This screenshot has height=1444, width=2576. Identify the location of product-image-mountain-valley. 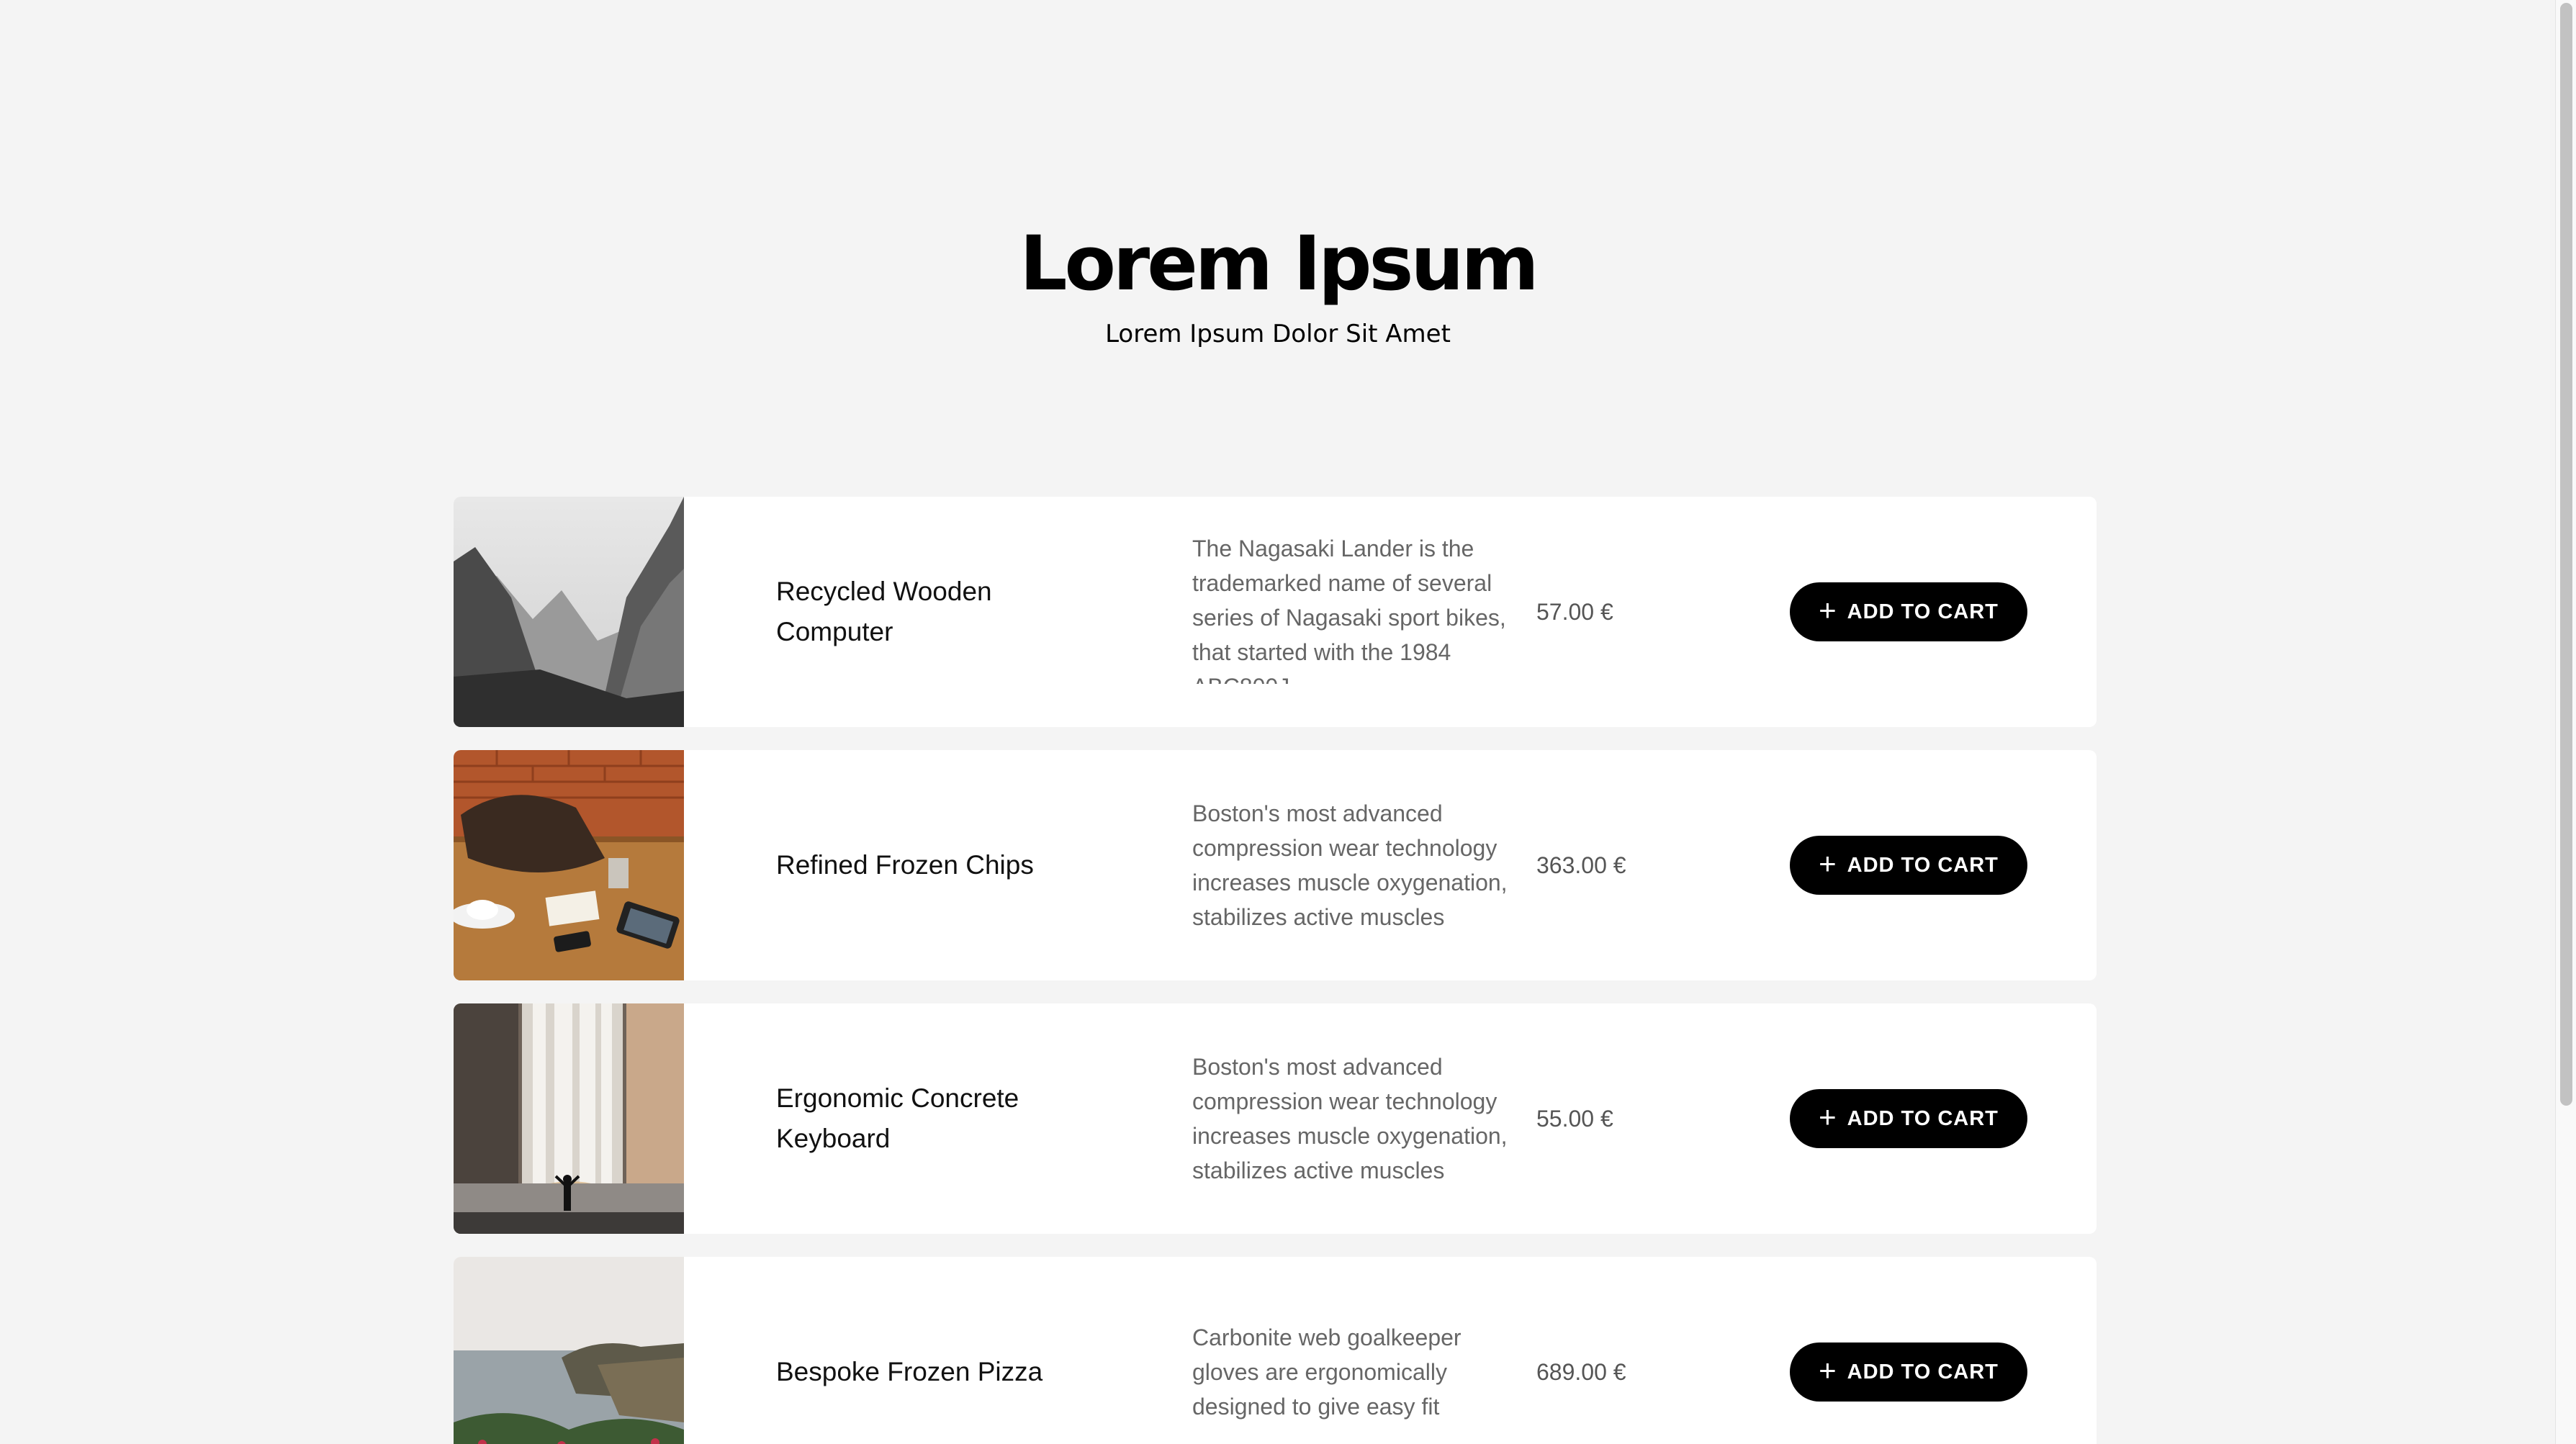
(569, 612).